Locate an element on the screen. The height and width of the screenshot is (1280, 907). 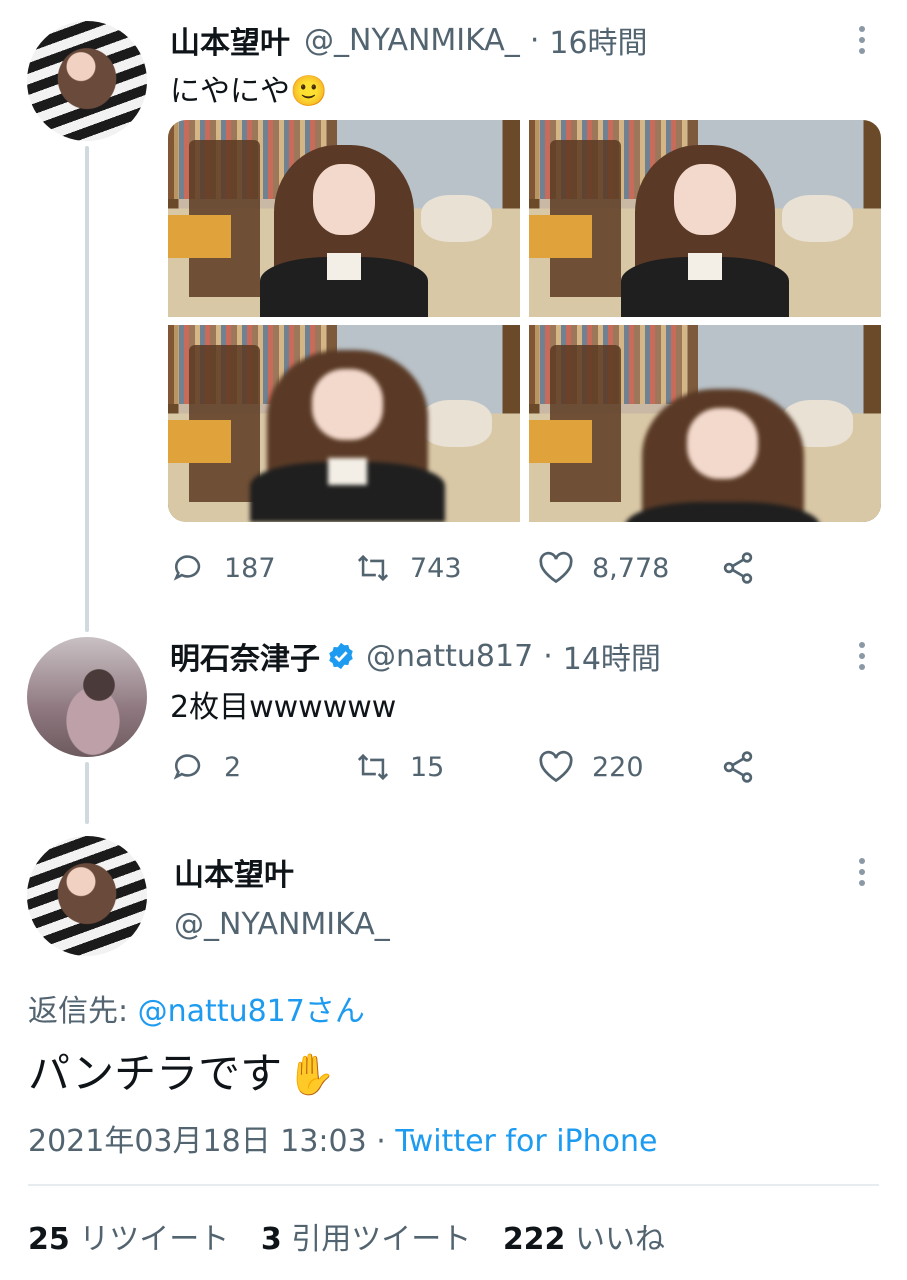
smile-emoji: 🙂 is located at coordinates (309, 91).